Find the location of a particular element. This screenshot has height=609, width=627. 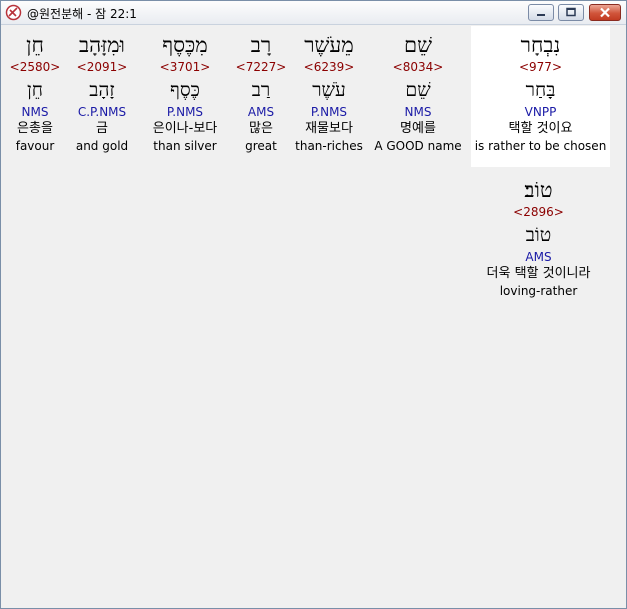

close-button is located at coordinates (605, 12).